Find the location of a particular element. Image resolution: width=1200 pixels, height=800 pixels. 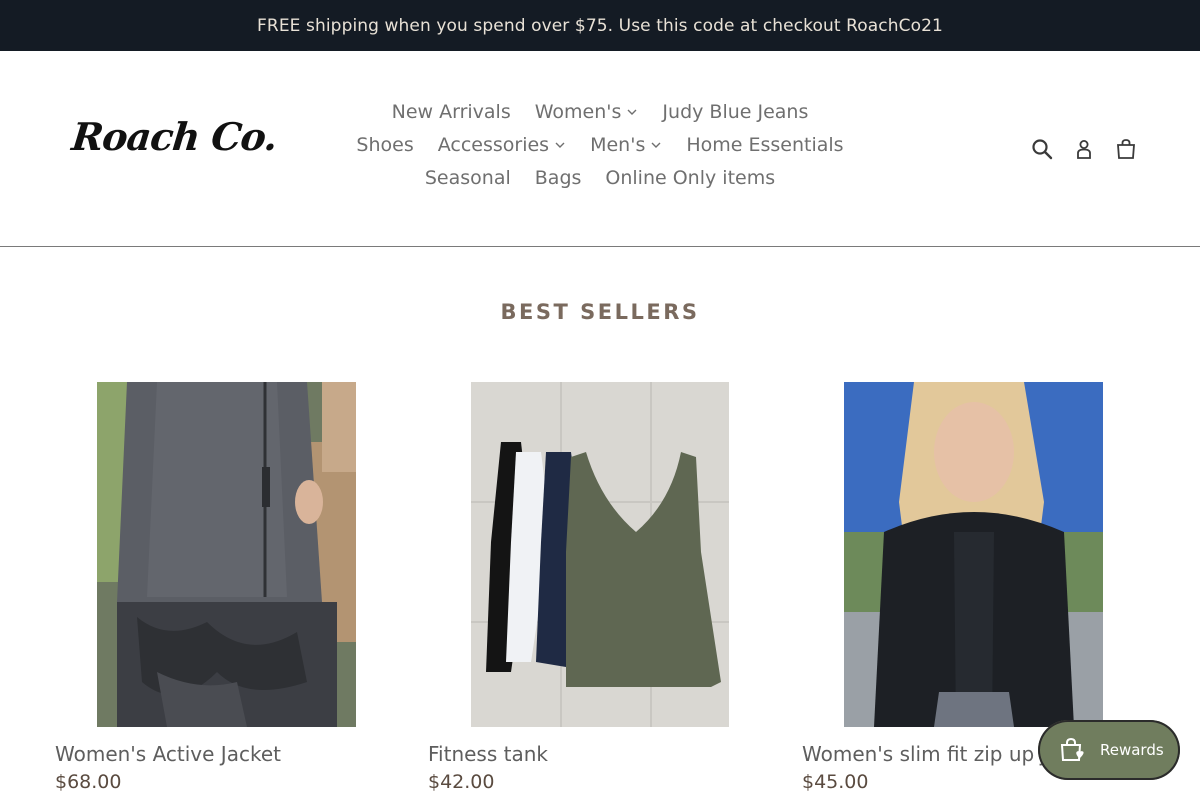

cart-icon is located at coordinates (1126, 149).